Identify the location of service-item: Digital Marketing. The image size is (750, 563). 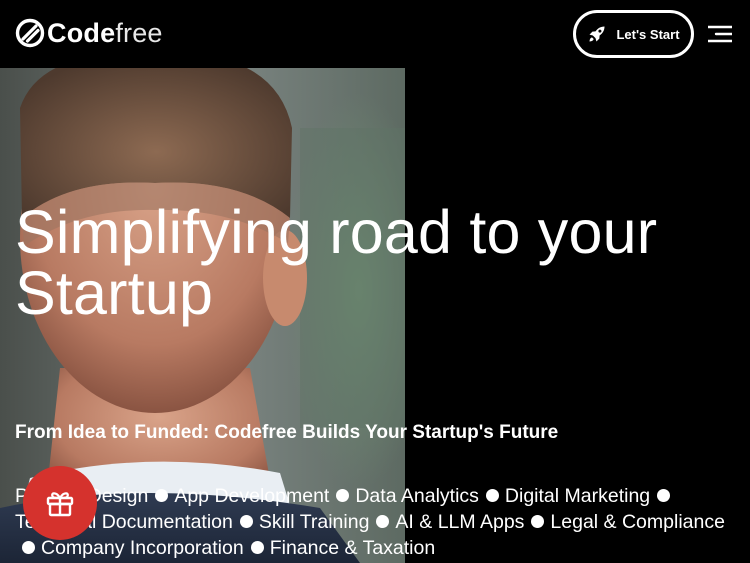
(577, 496).